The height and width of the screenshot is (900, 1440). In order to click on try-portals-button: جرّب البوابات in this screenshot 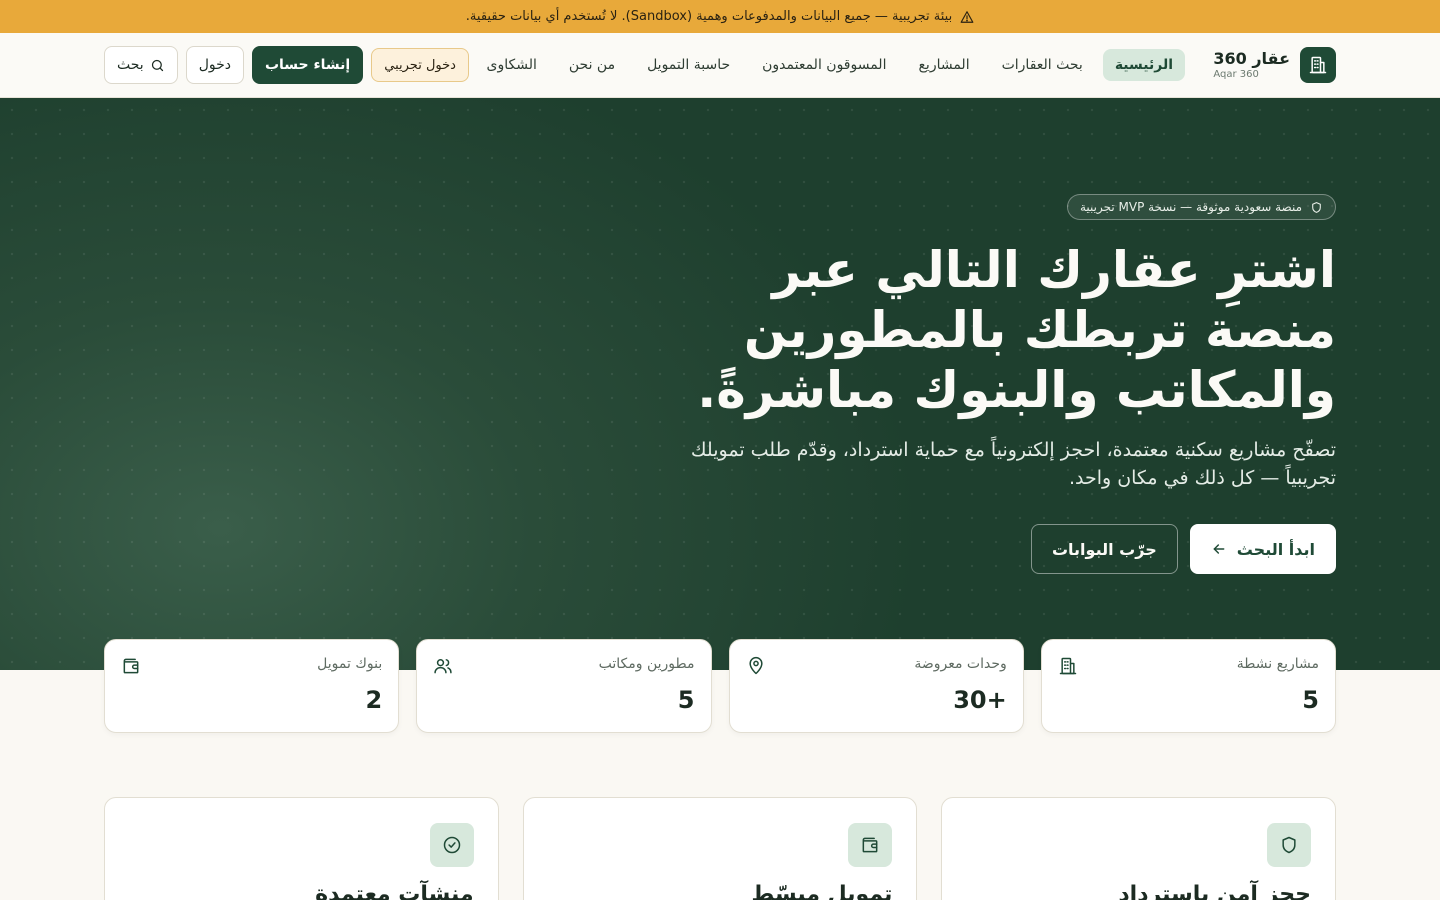, I will do `click(1104, 549)`.